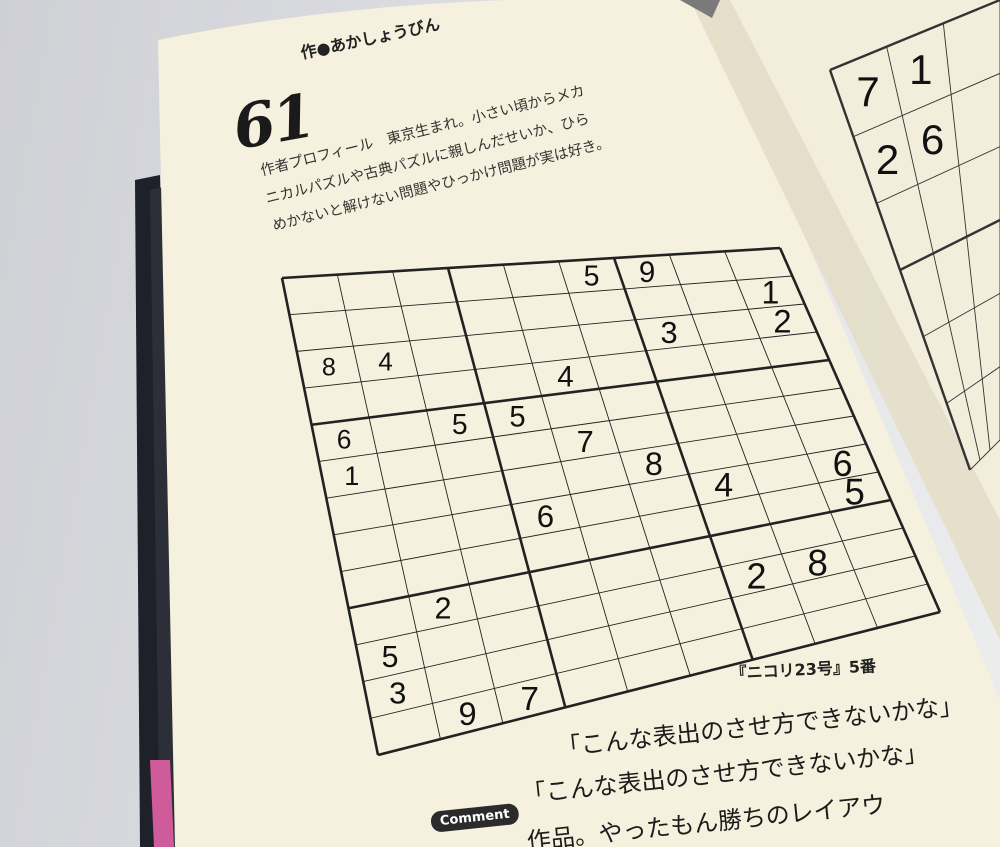  Describe the element at coordinates (887, 159) in the screenshot. I see `right-page-digit: 2` at that location.